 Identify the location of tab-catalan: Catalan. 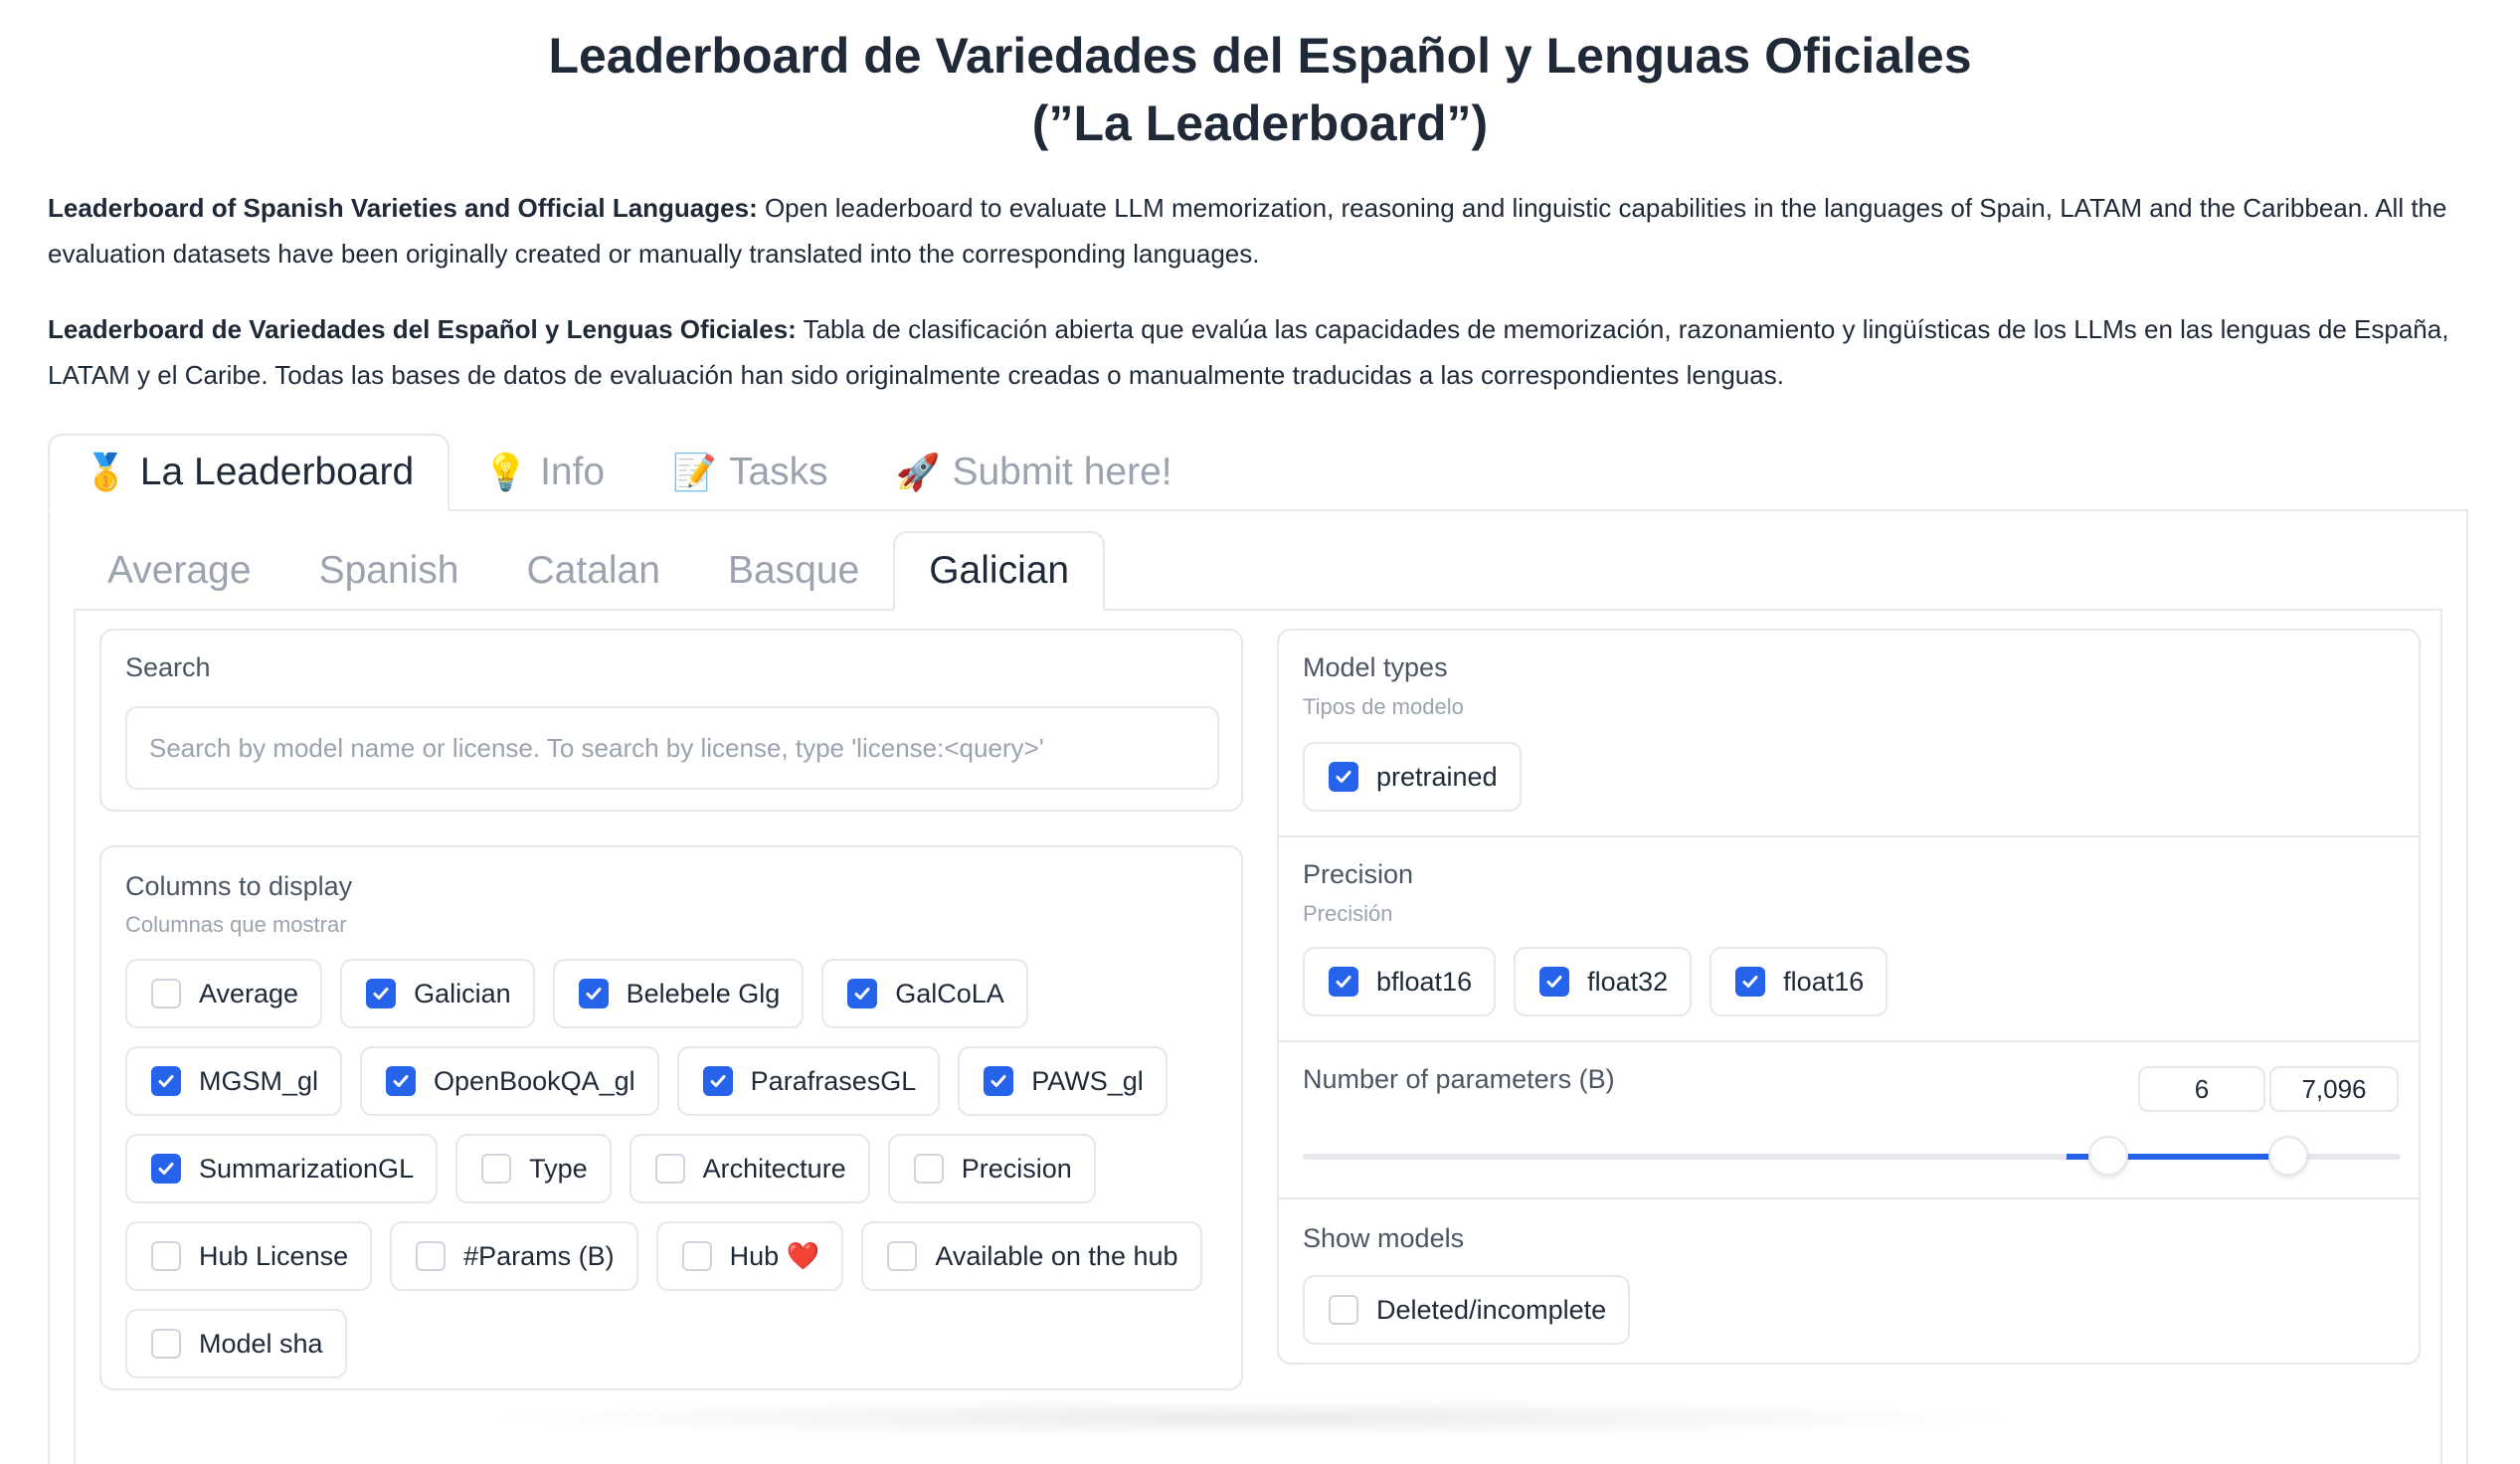
(593, 571).